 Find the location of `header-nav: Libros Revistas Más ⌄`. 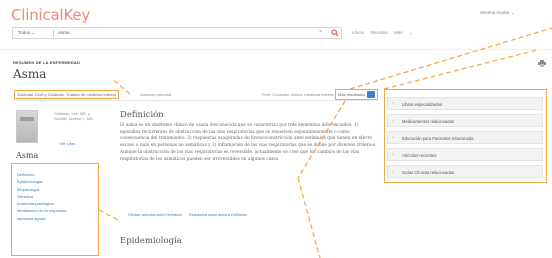

header-nav: Libros Revistas Más ⌄ is located at coordinates (387, 33).